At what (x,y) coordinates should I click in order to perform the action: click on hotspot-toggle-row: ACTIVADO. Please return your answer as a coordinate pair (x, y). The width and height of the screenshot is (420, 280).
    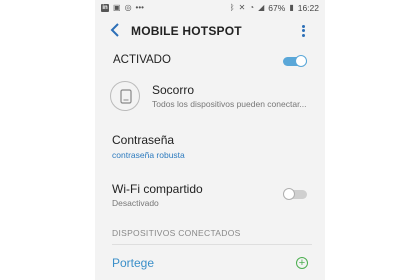
    Looking at the image, I should click on (210, 61).